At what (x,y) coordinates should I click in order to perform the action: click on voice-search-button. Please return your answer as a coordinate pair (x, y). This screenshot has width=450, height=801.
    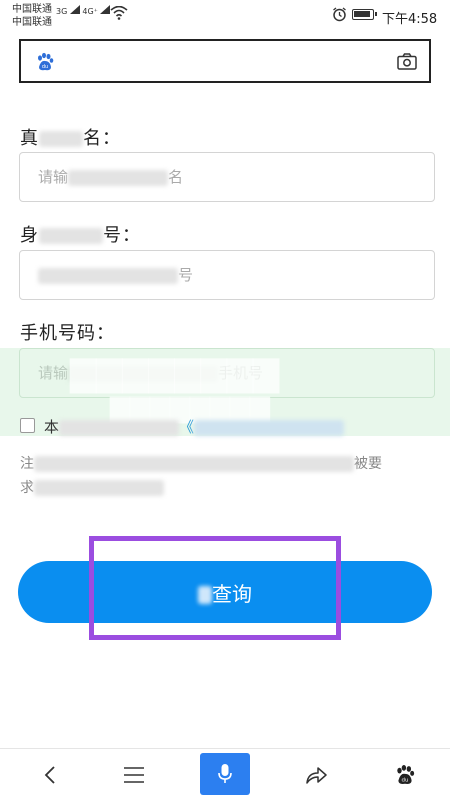
    Looking at the image, I should click on (225, 774).